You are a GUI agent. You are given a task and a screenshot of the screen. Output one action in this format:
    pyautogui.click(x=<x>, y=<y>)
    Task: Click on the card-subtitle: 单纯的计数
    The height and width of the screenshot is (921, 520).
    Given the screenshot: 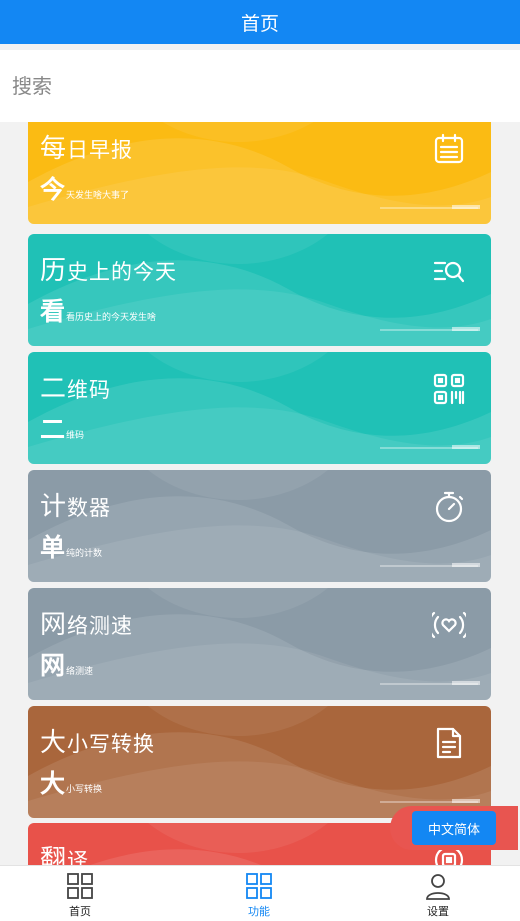 What is the action you would take?
    pyautogui.click(x=71, y=547)
    